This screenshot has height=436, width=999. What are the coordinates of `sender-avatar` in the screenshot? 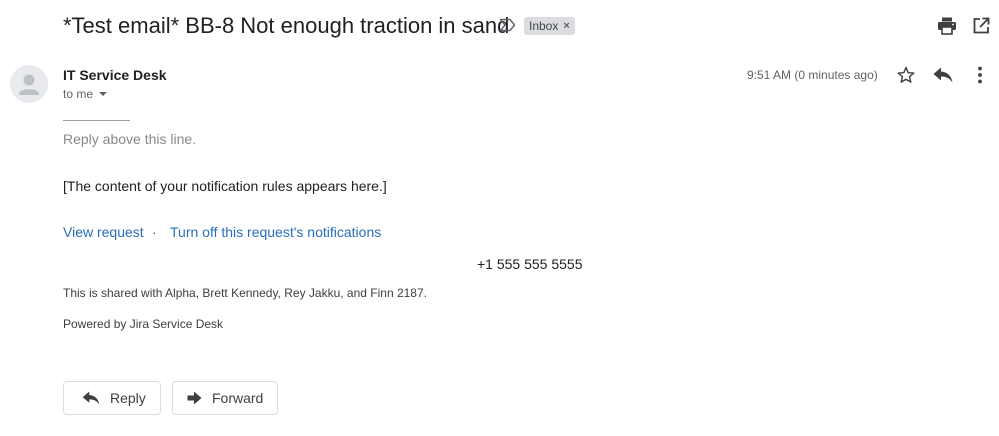 It's located at (29, 84).